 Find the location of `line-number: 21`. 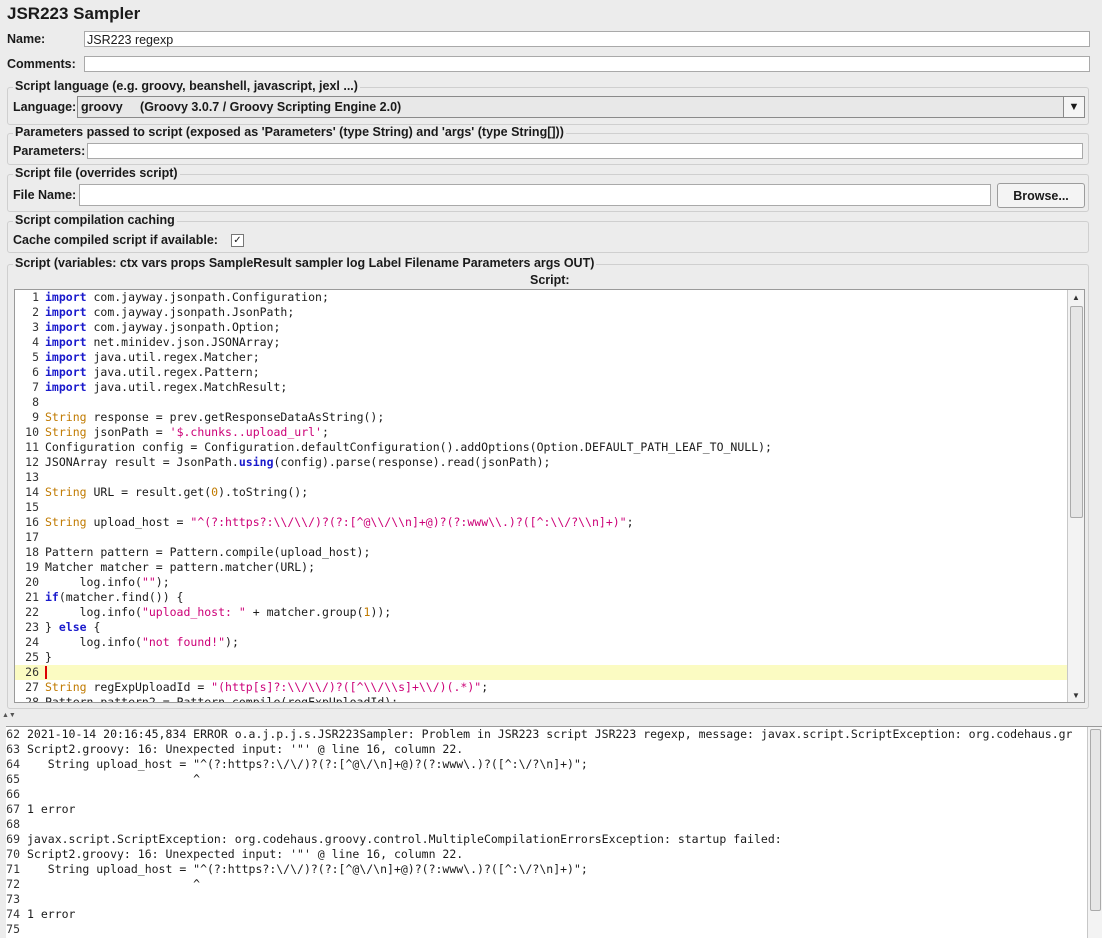

line-number: 21 is located at coordinates (32, 597).